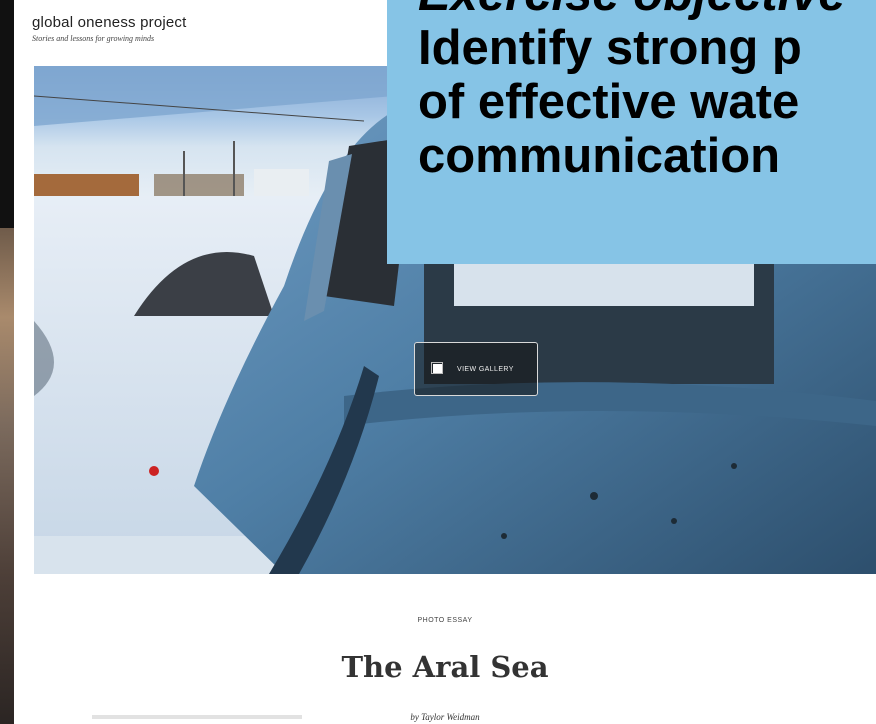 This screenshot has width=876, height=724. I want to click on view-gallery-button: VIEW GALLERY, so click(476, 369).